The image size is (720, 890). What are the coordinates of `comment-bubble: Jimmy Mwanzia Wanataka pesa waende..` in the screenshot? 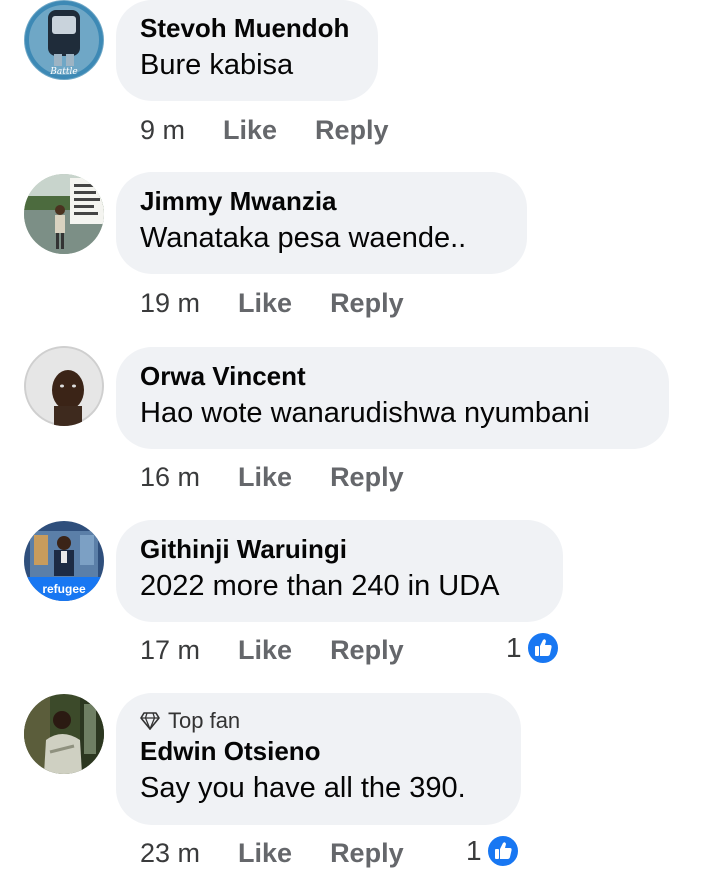 It's located at (321, 223).